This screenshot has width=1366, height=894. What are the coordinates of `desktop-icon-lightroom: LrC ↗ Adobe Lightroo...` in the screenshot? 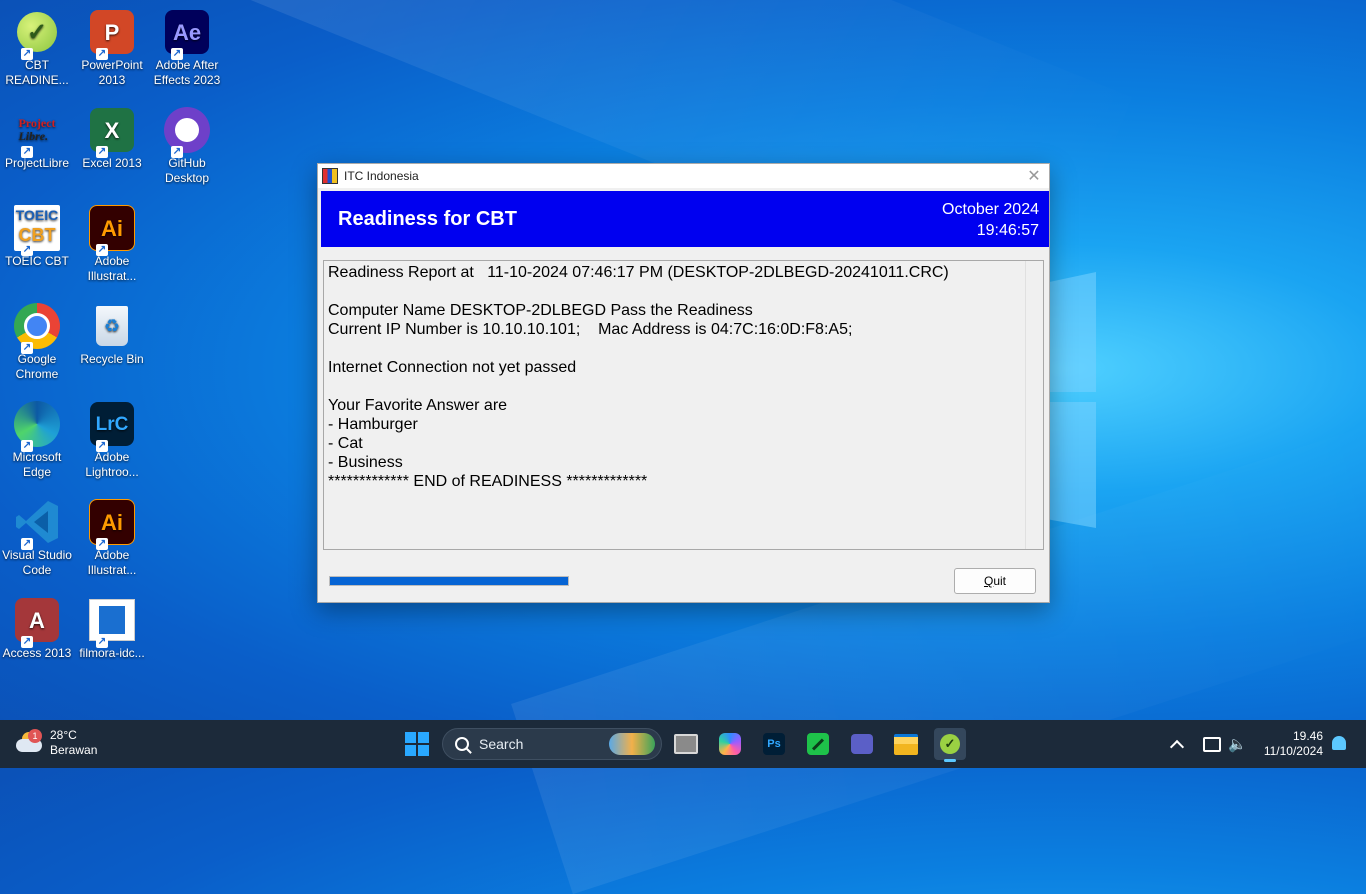 It's located at (112, 440).